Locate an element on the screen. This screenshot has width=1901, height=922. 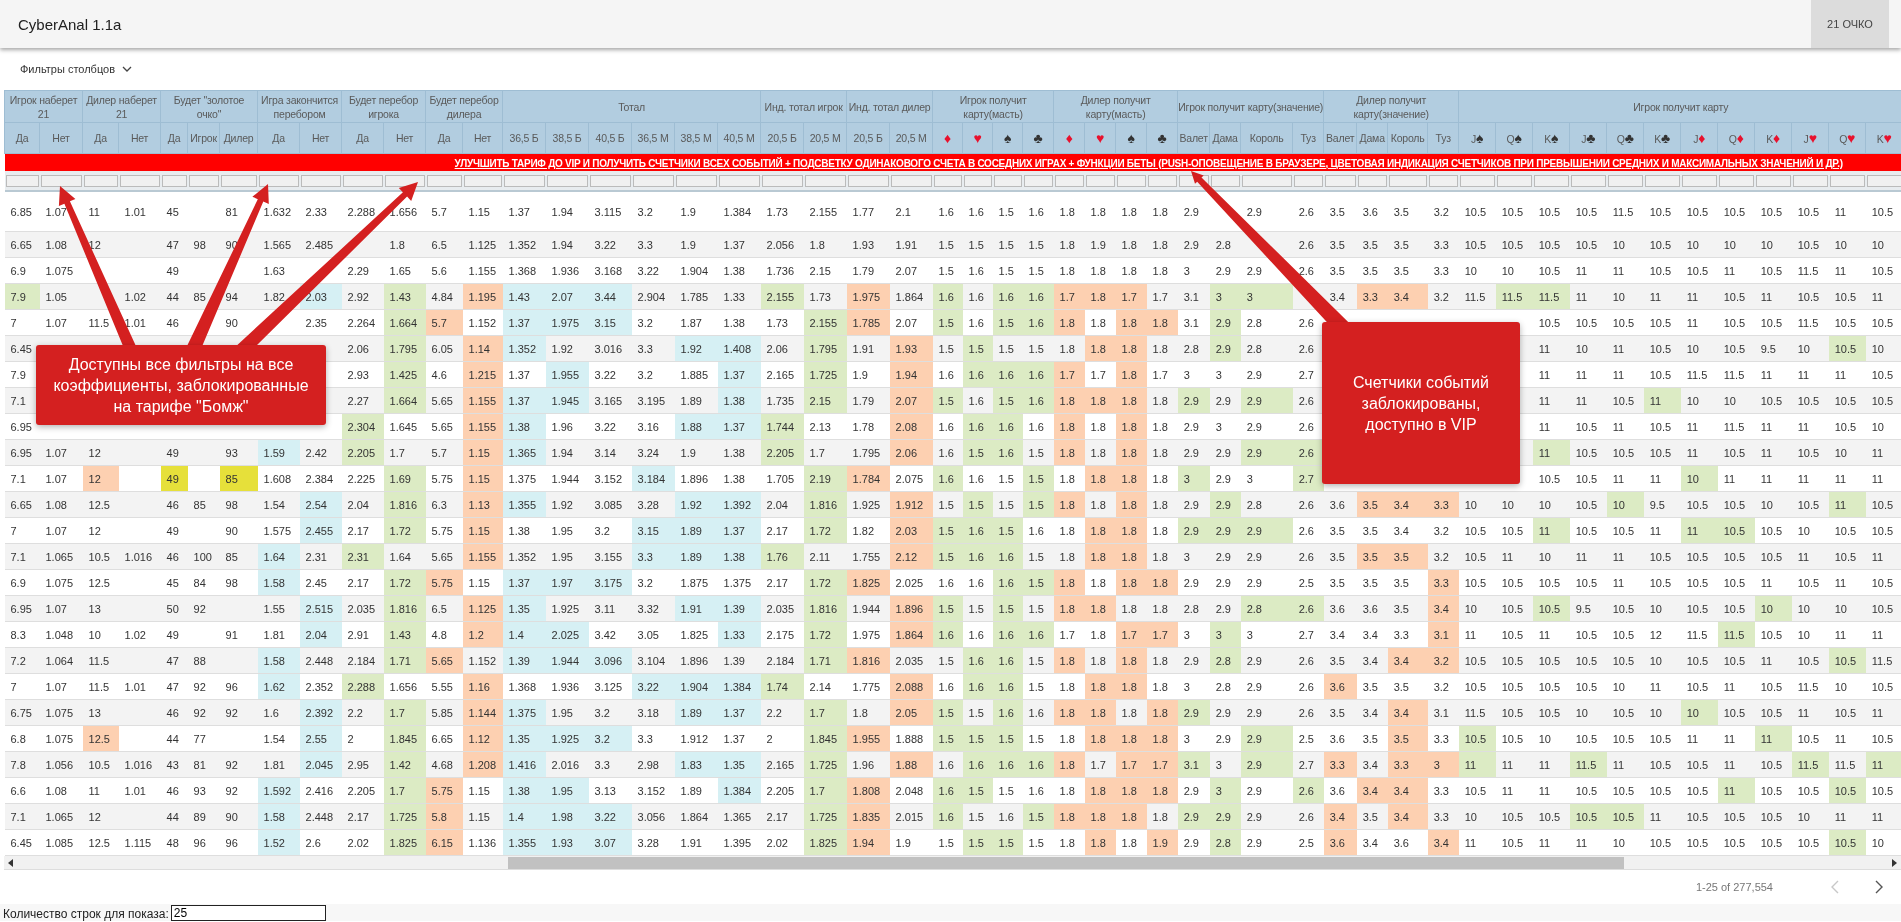
chevron-right-icon is located at coordinates (1879, 887).